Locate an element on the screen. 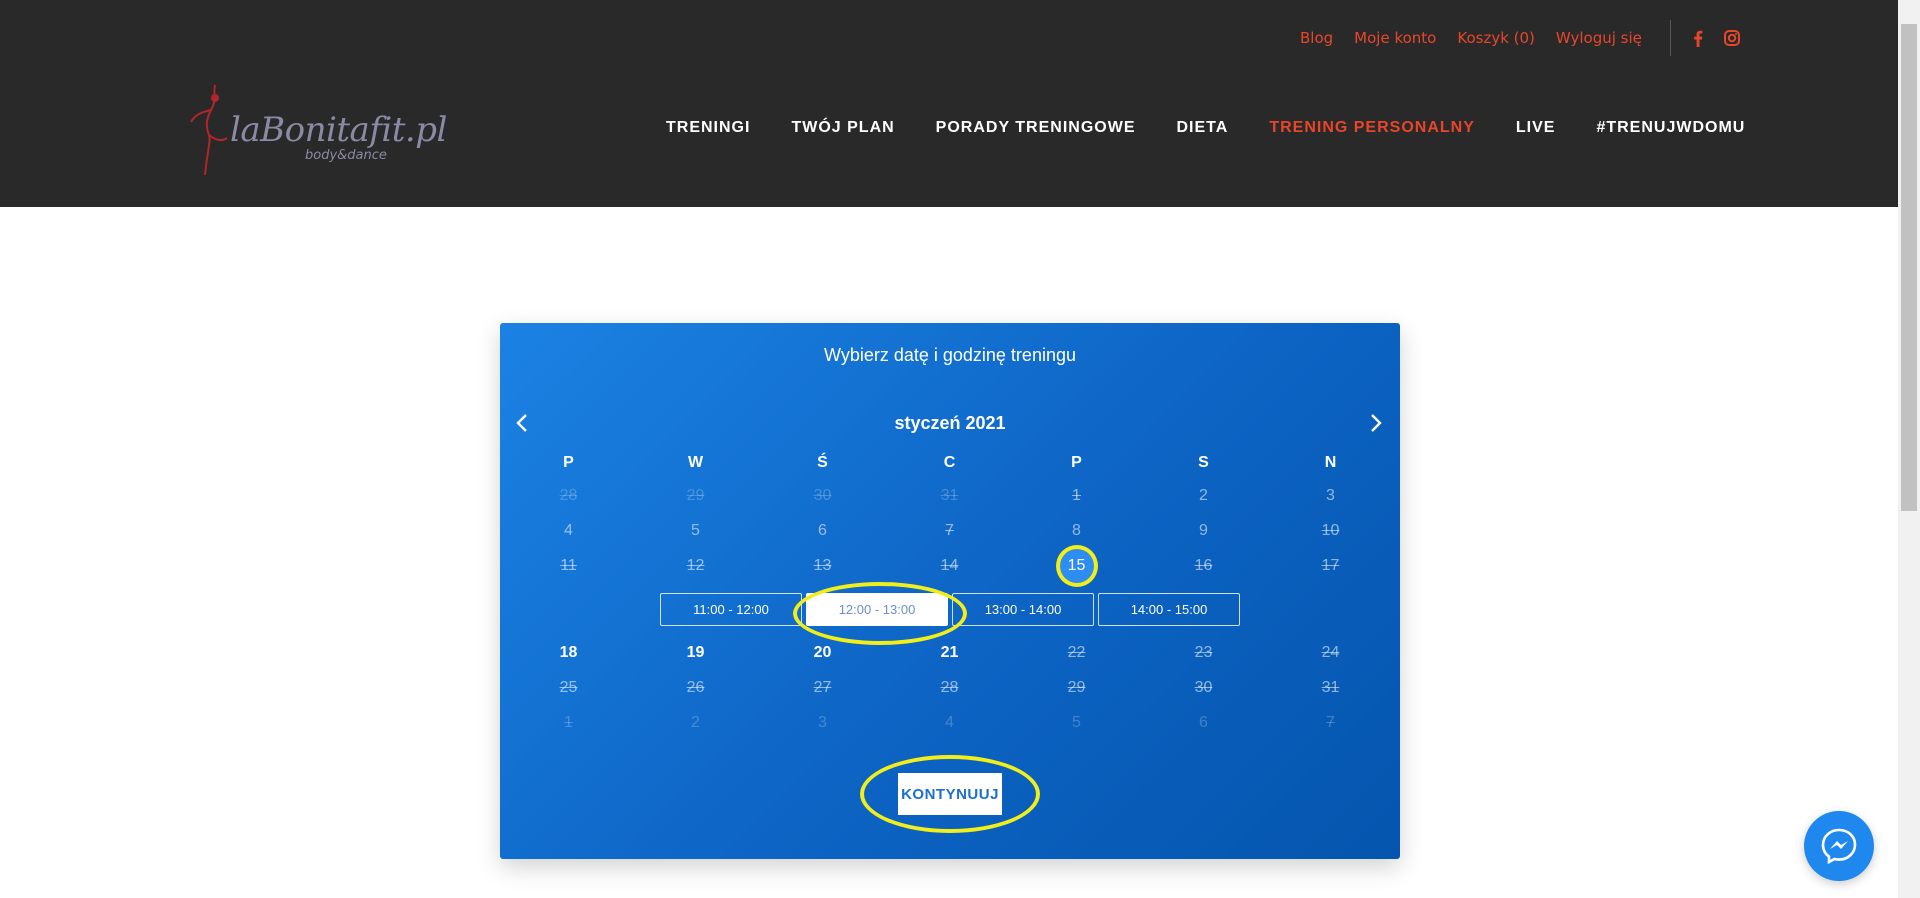  calendar-day-number: 31 is located at coordinates (949, 495).